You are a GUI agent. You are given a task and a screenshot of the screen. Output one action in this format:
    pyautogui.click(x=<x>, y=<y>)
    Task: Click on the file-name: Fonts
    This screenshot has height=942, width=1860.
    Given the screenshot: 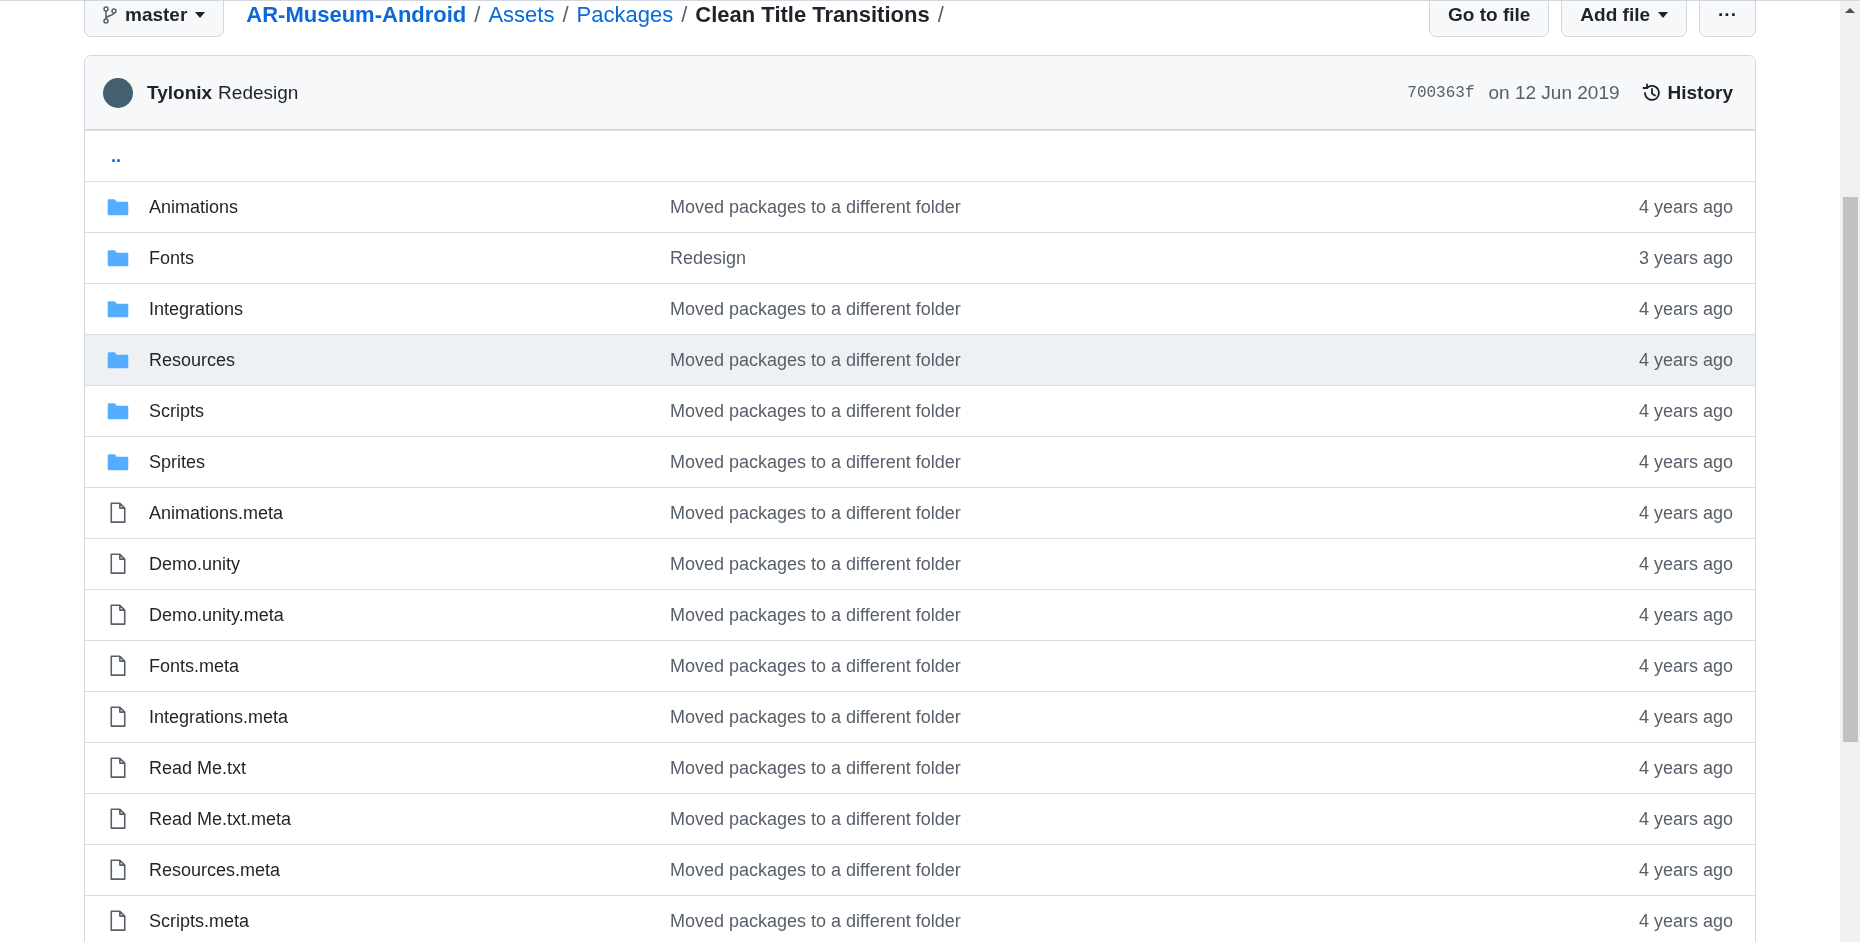 What is the action you would take?
    pyautogui.click(x=409, y=258)
    